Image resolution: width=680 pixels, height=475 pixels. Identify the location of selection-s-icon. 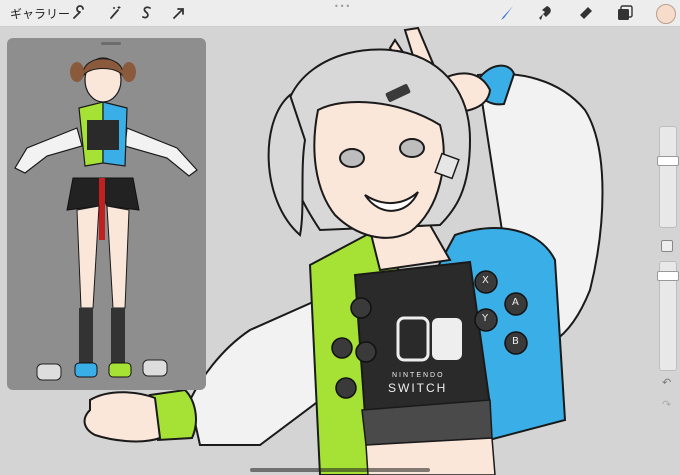
(147, 13).